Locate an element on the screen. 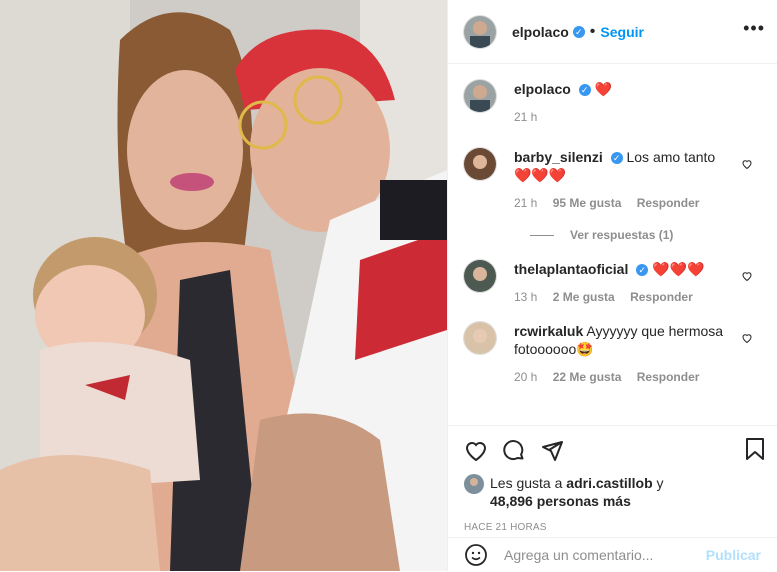  likes-prefix: Les gusta a is located at coordinates (528, 483).